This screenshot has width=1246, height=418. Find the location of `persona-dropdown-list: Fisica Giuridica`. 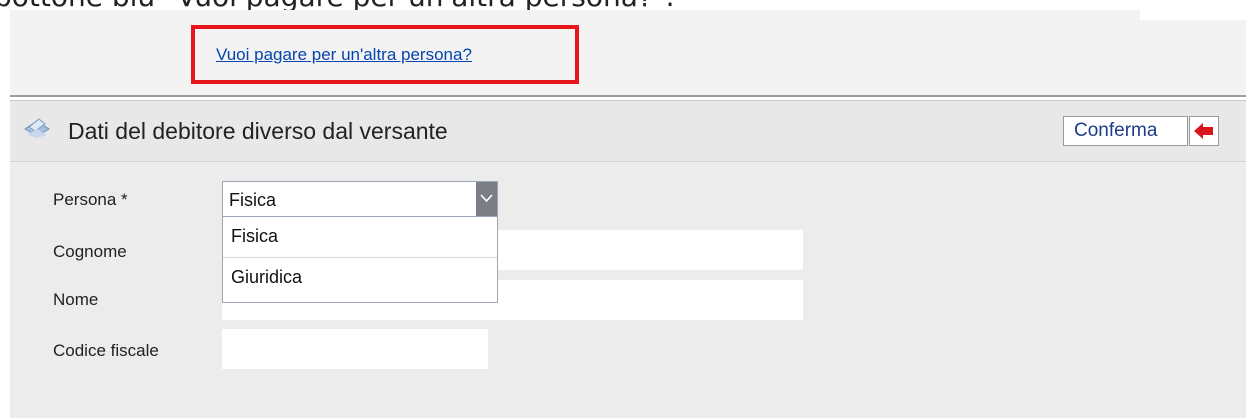

persona-dropdown-list: Fisica Giuridica is located at coordinates (360, 260).